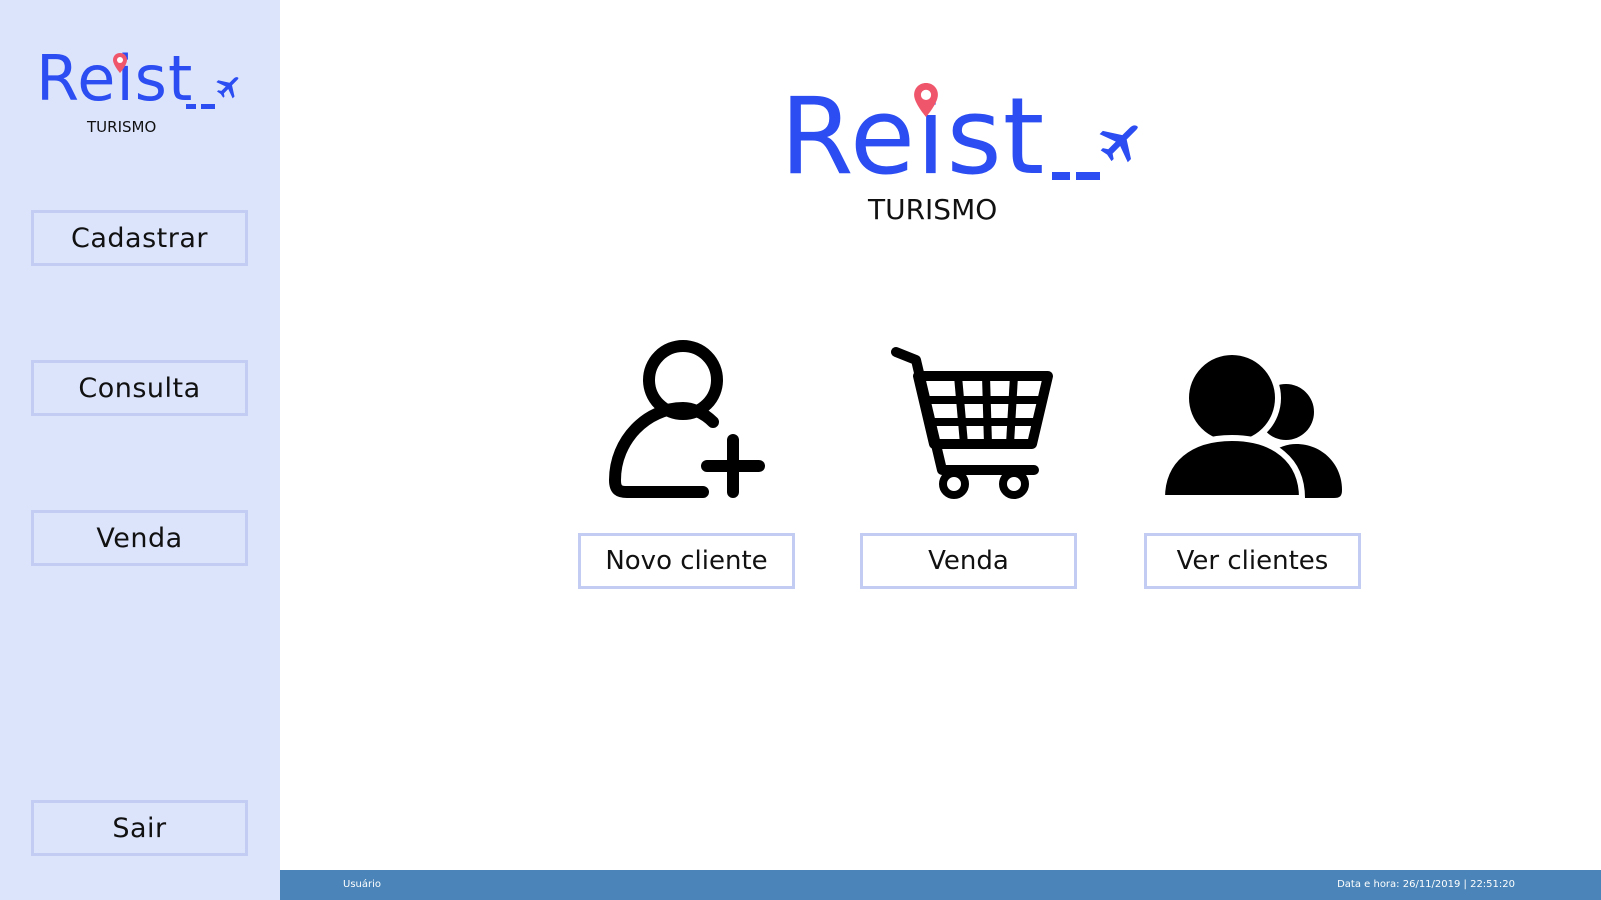 The height and width of the screenshot is (900, 1601). I want to click on main-logo: Reist TURISMO, so click(970, 155).